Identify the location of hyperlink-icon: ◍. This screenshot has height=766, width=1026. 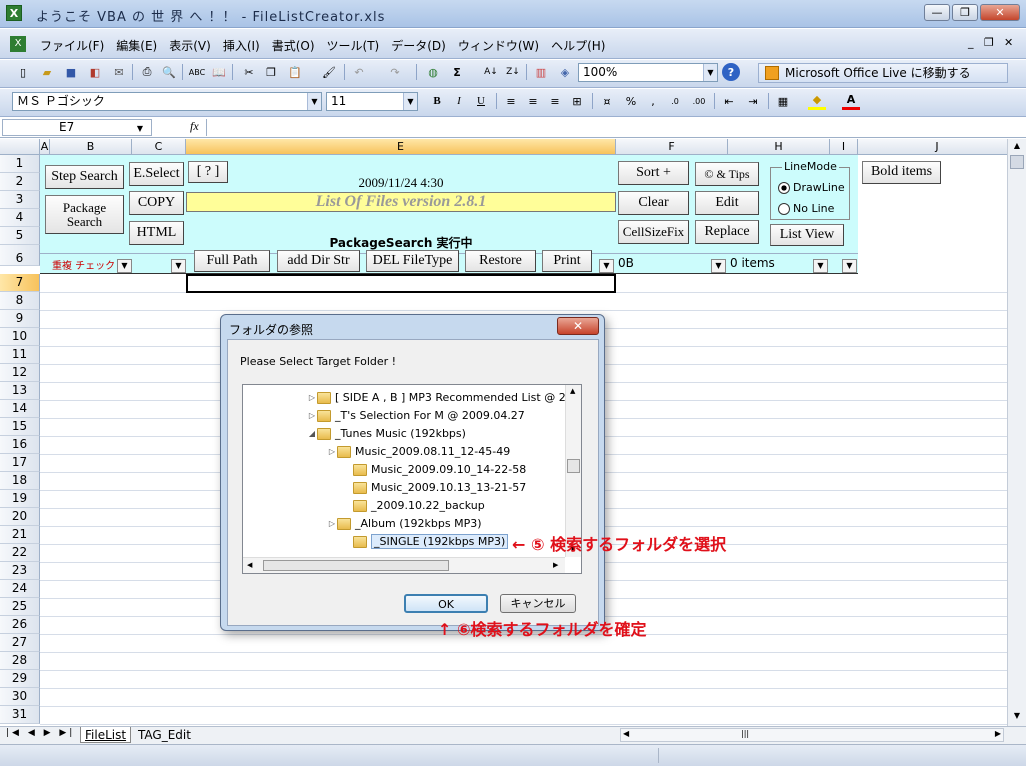
(433, 72).